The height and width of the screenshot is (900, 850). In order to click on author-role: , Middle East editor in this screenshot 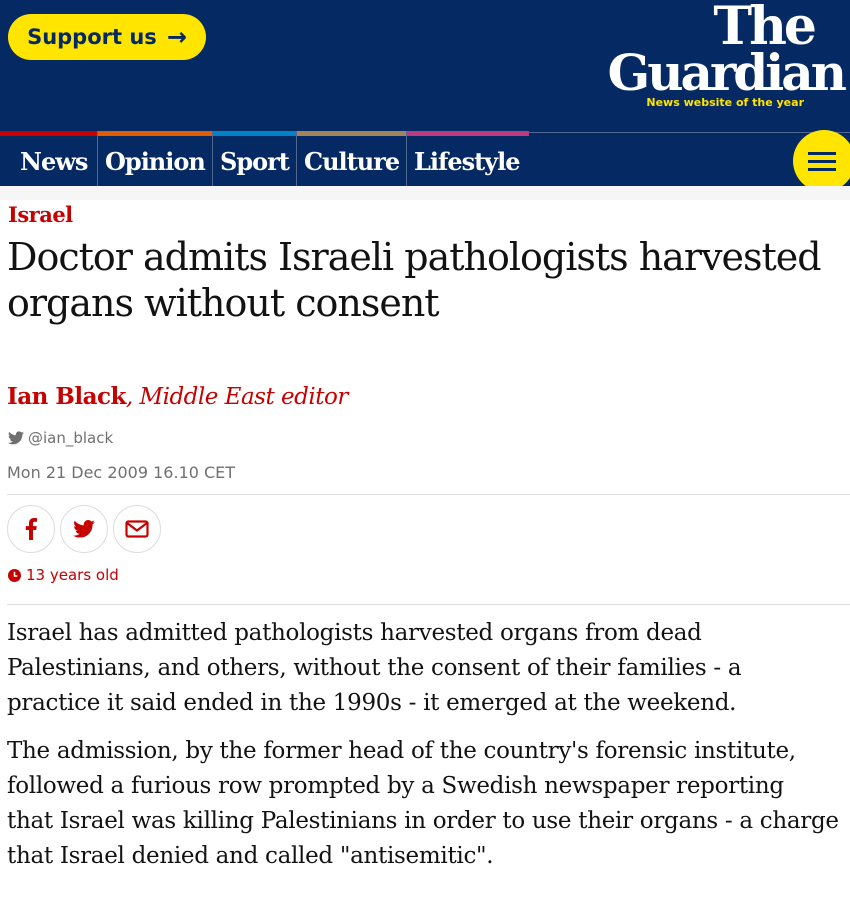, I will do `click(236, 397)`.